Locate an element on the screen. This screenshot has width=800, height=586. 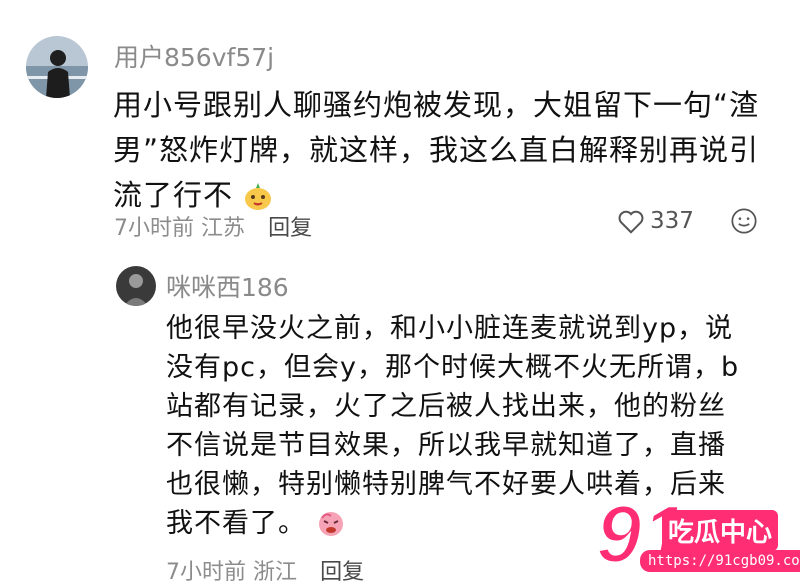
comment-like-button: 337 is located at coordinates (655, 221).